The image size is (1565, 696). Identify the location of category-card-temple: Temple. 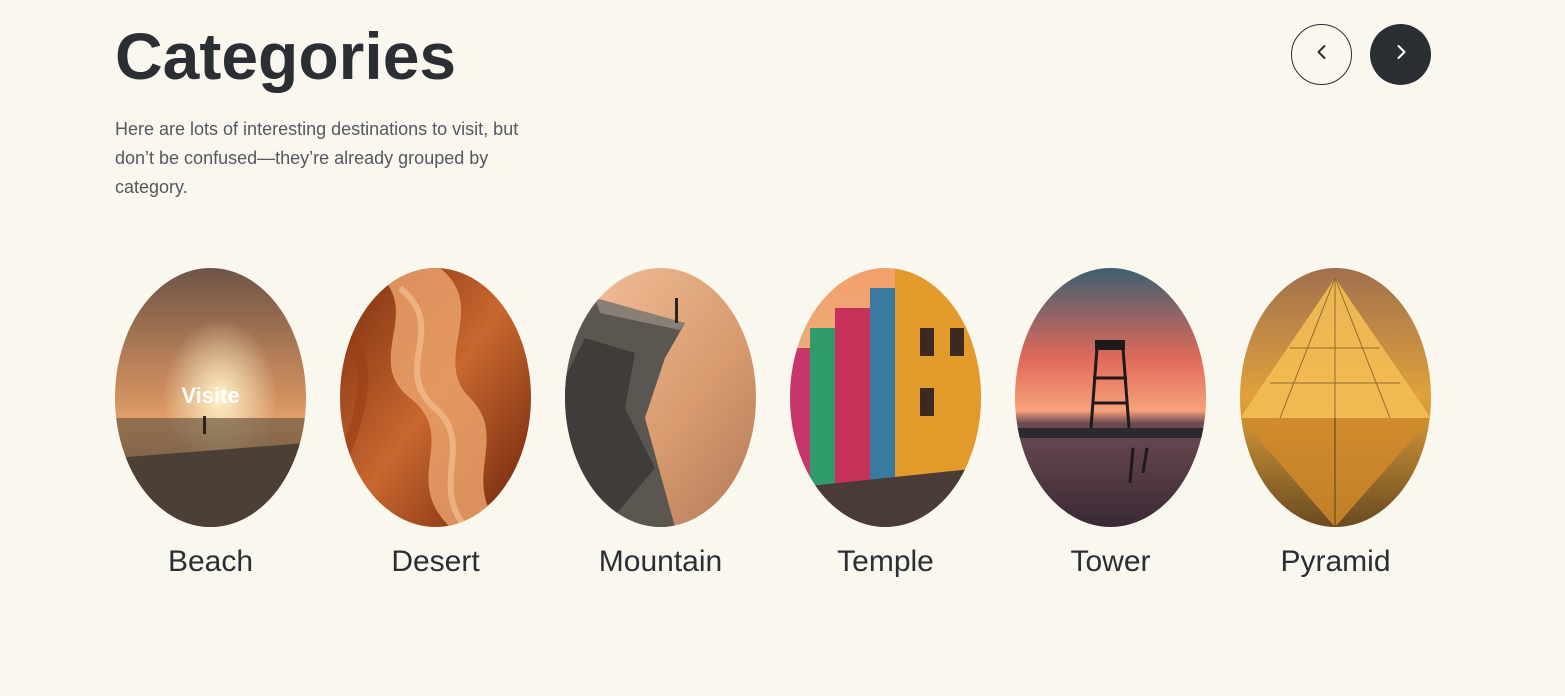
(885, 423).